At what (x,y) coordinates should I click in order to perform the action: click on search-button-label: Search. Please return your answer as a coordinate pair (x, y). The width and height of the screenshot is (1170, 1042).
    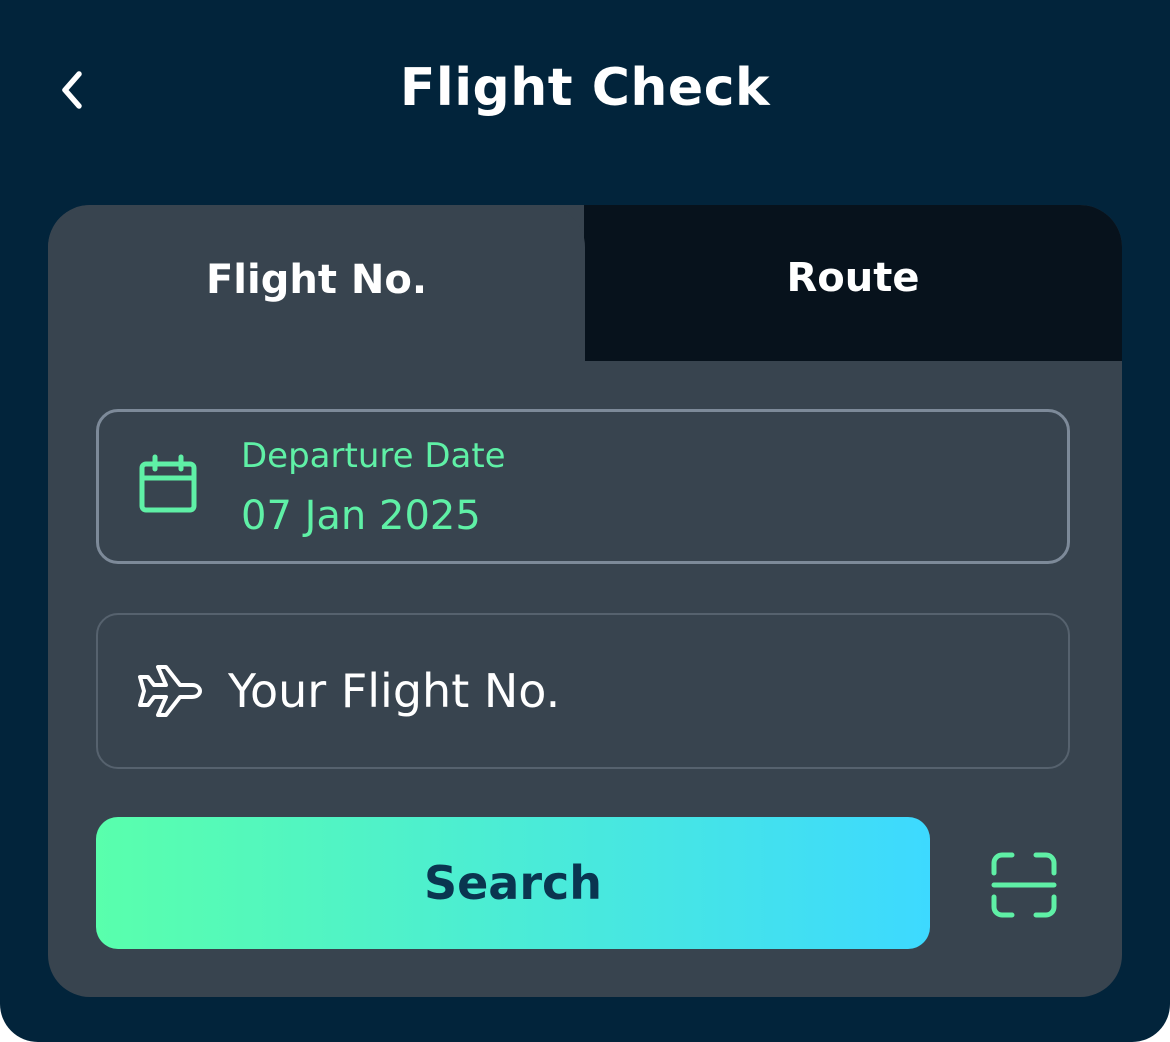
    Looking at the image, I should click on (513, 883).